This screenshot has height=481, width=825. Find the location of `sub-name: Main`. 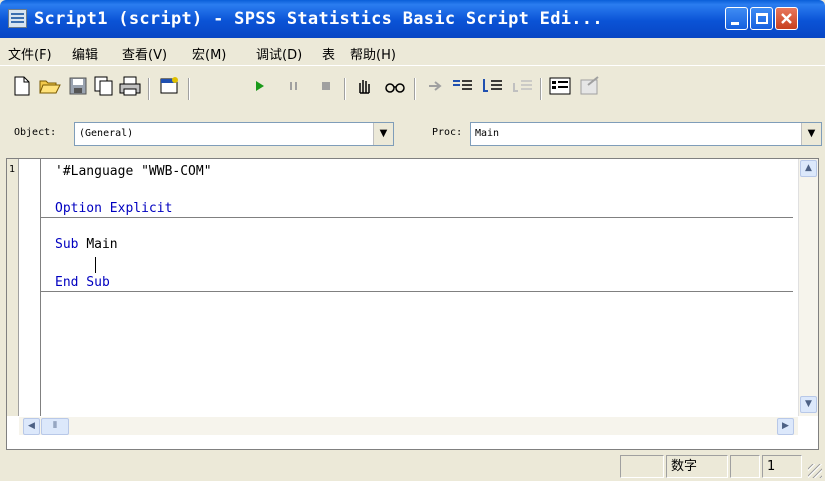

sub-name: Main is located at coordinates (102, 244).